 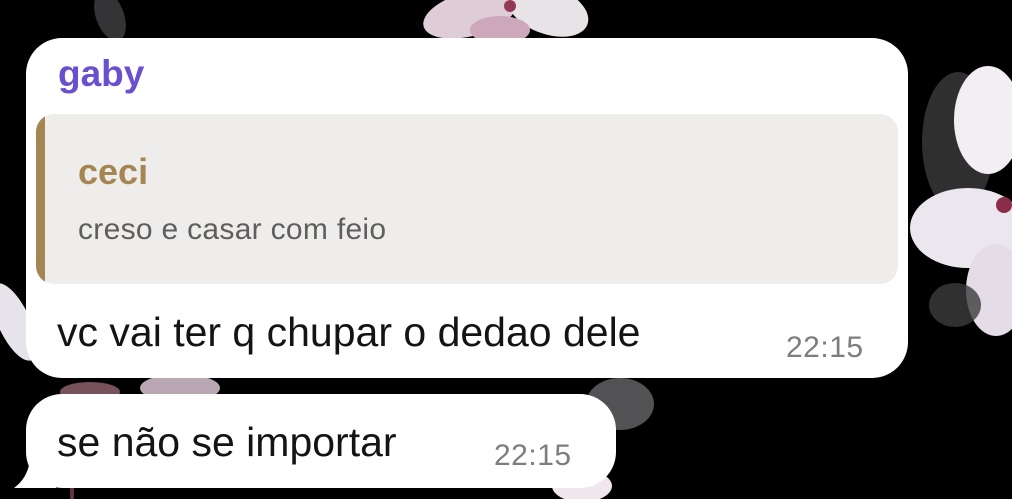 What do you see at coordinates (227, 442) in the screenshot?
I see `message-text: se não se importar` at bounding box center [227, 442].